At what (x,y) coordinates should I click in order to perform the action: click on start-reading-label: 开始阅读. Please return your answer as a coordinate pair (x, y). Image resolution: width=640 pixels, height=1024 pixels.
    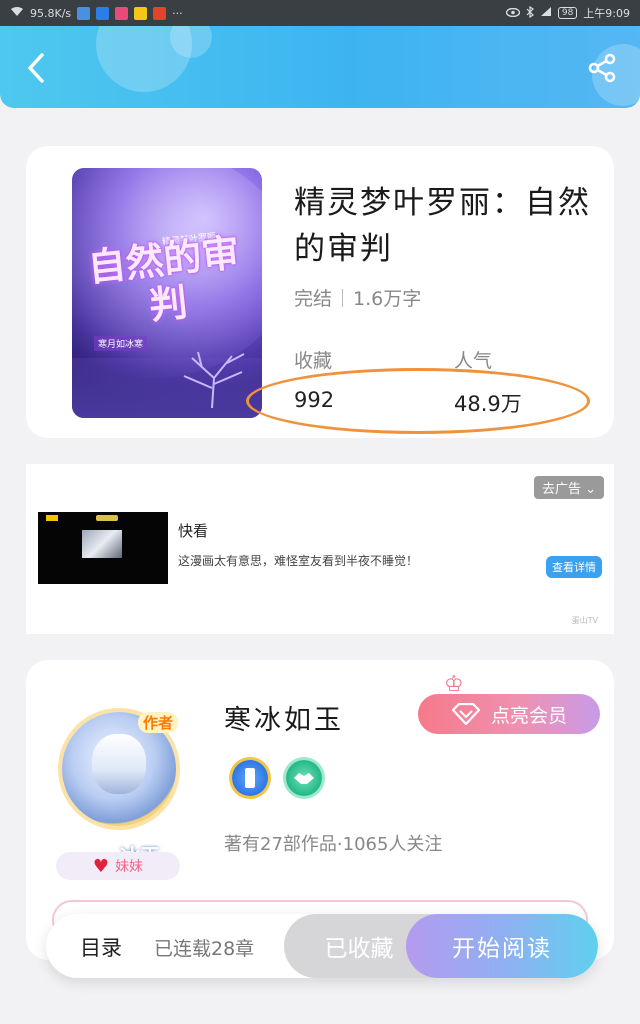
    Looking at the image, I should click on (502, 949).